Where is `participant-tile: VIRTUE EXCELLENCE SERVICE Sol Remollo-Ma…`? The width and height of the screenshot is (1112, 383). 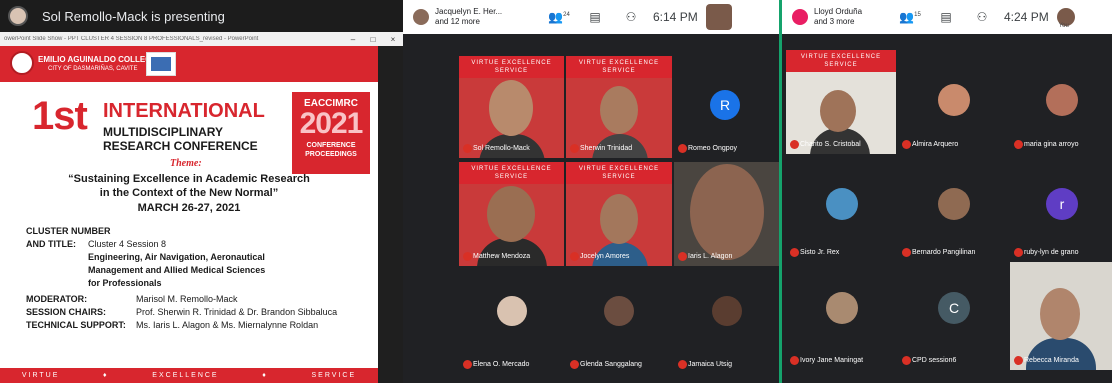
participant-tile: VIRTUE EXCELLENCE SERVICE Sol Remollo-Ma… is located at coordinates (511, 107).